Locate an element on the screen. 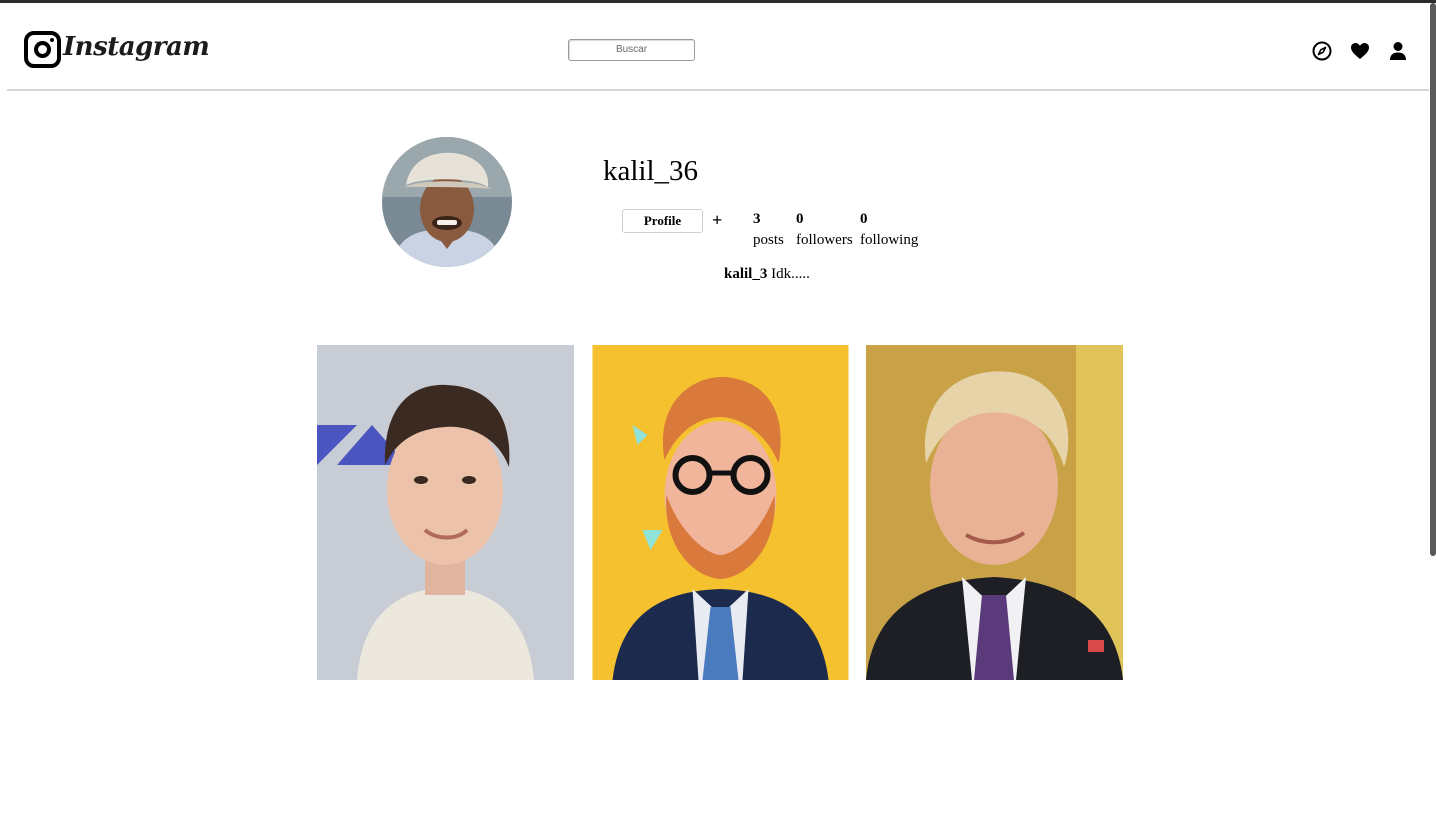 This screenshot has height=822, width=1436. instagram-logo: Instagram is located at coordinates (117, 49).